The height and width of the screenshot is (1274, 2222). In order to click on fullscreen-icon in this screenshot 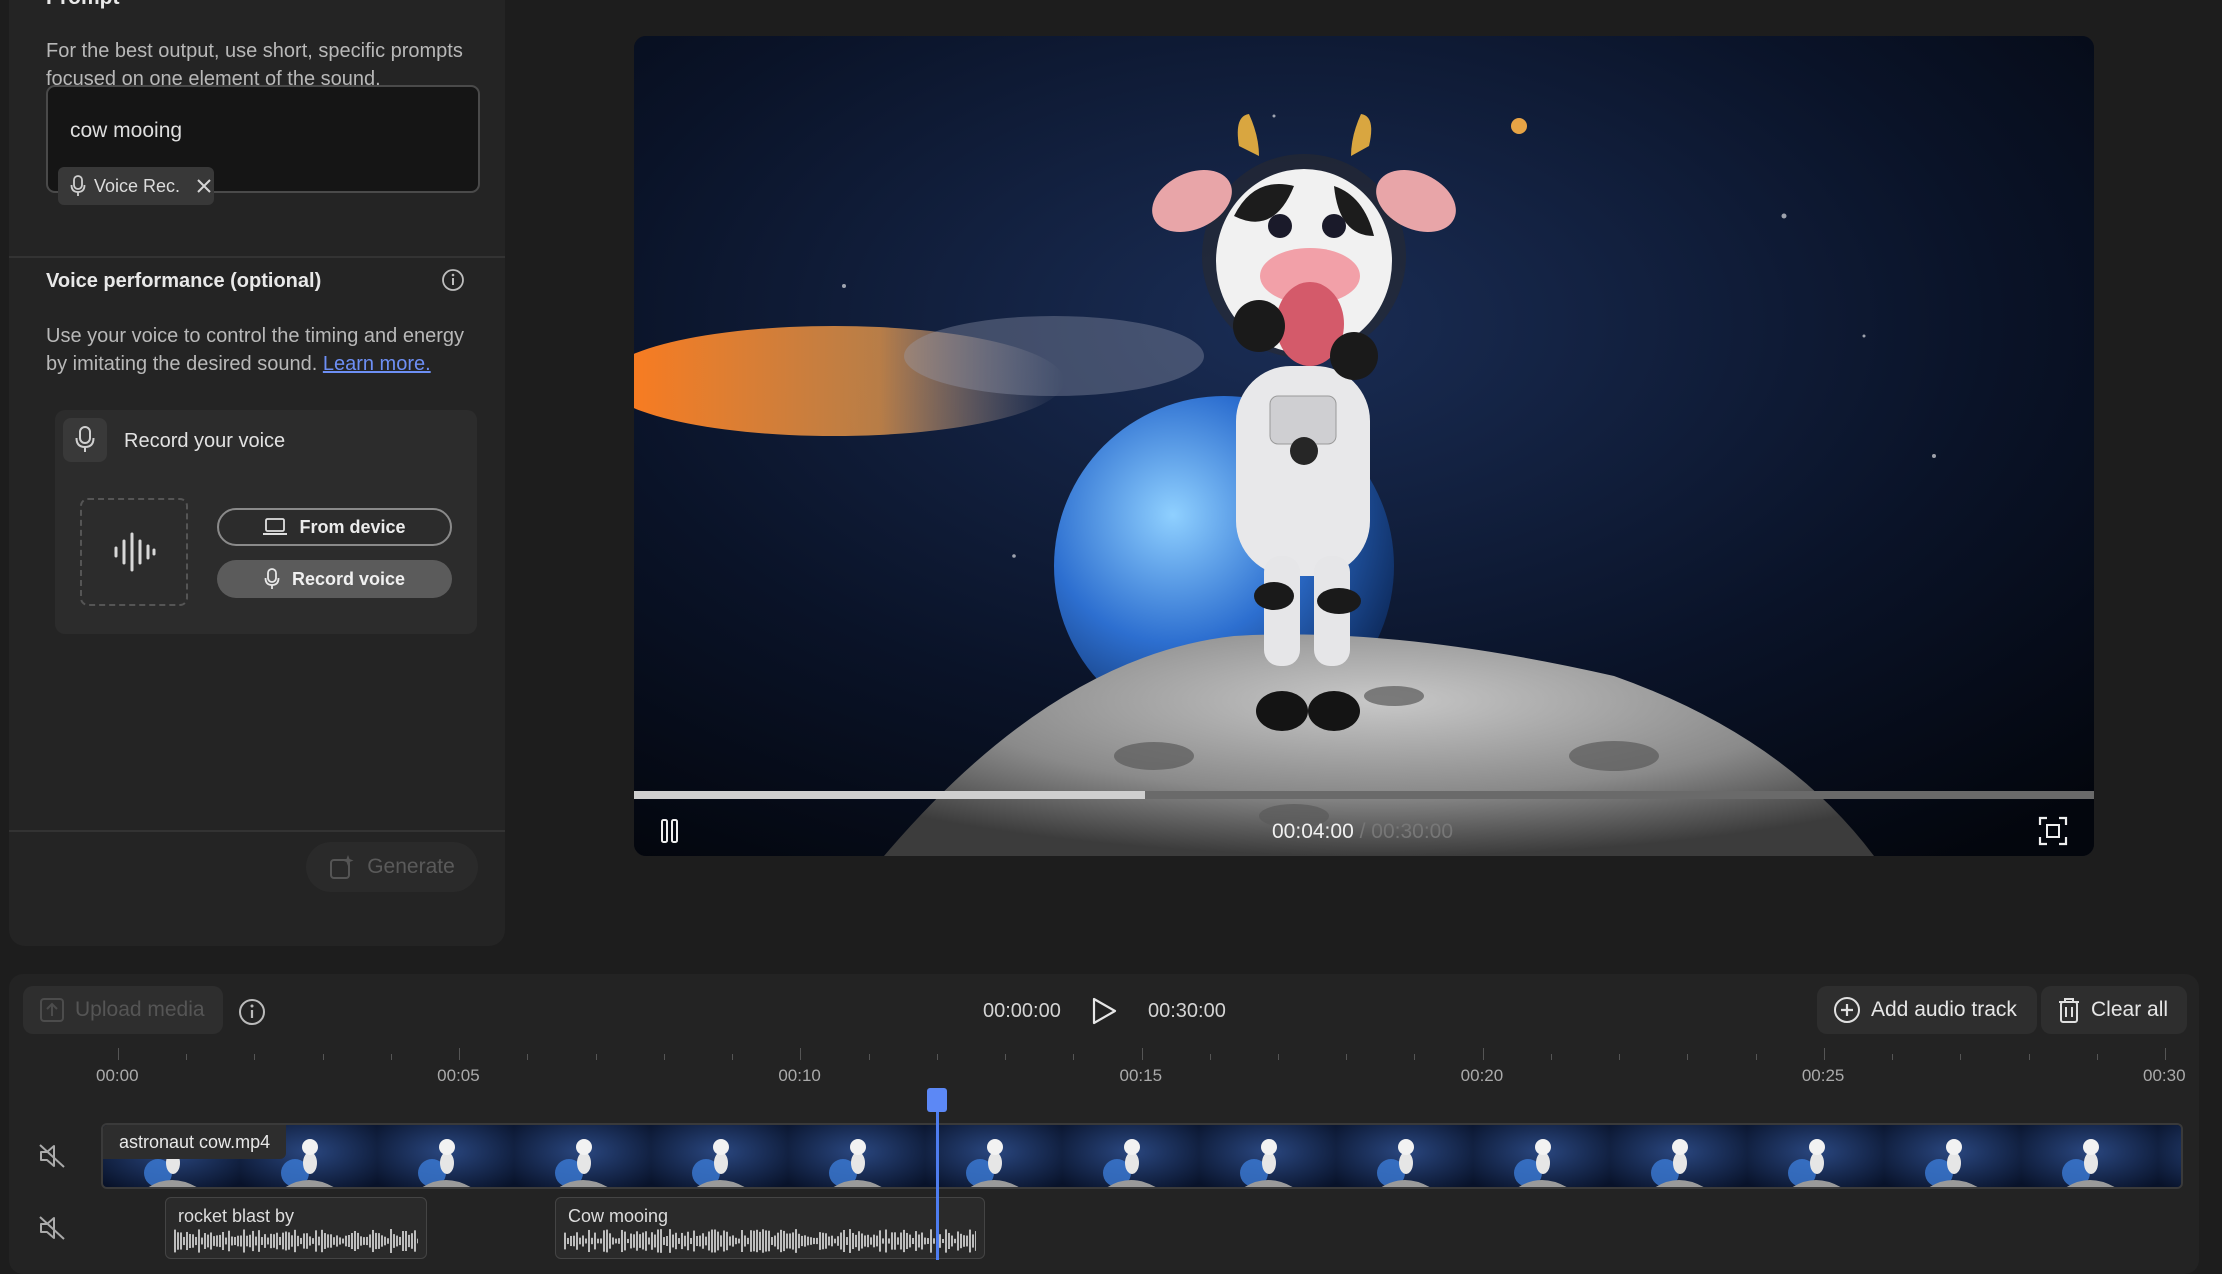, I will do `click(2053, 831)`.